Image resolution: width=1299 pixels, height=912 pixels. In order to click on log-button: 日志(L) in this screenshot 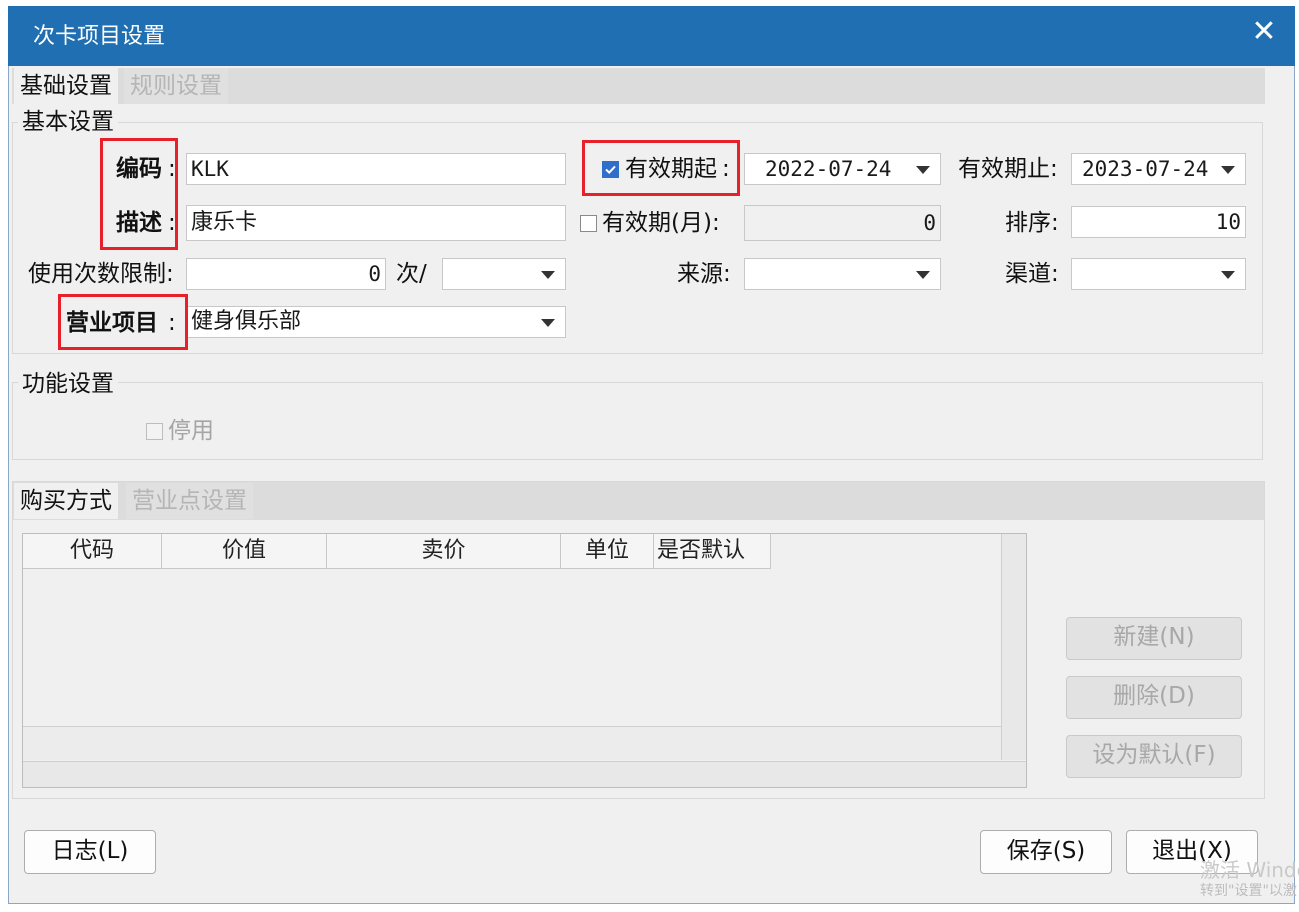, I will do `click(90, 852)`.